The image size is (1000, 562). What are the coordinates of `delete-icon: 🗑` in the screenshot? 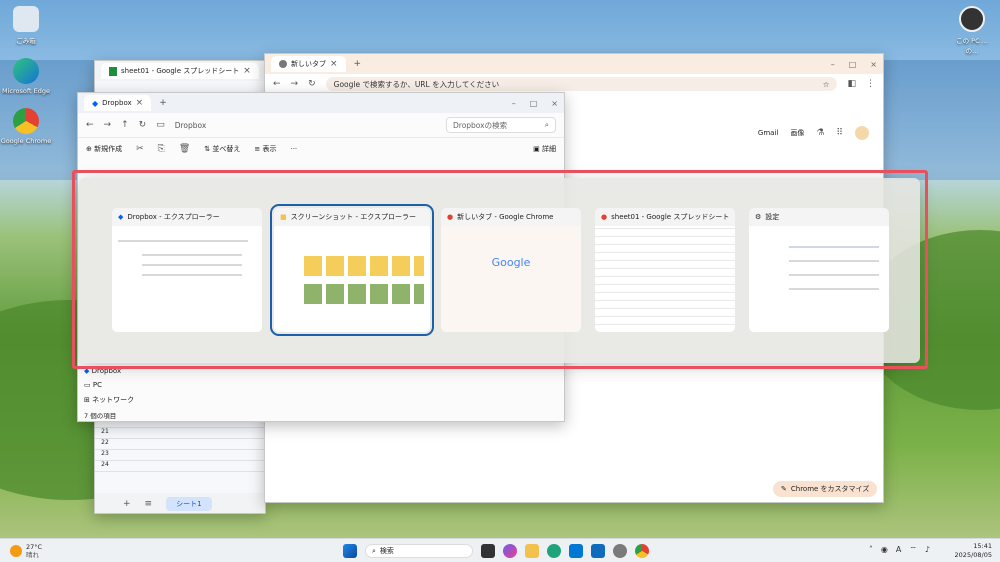 It's located at (184, 149).